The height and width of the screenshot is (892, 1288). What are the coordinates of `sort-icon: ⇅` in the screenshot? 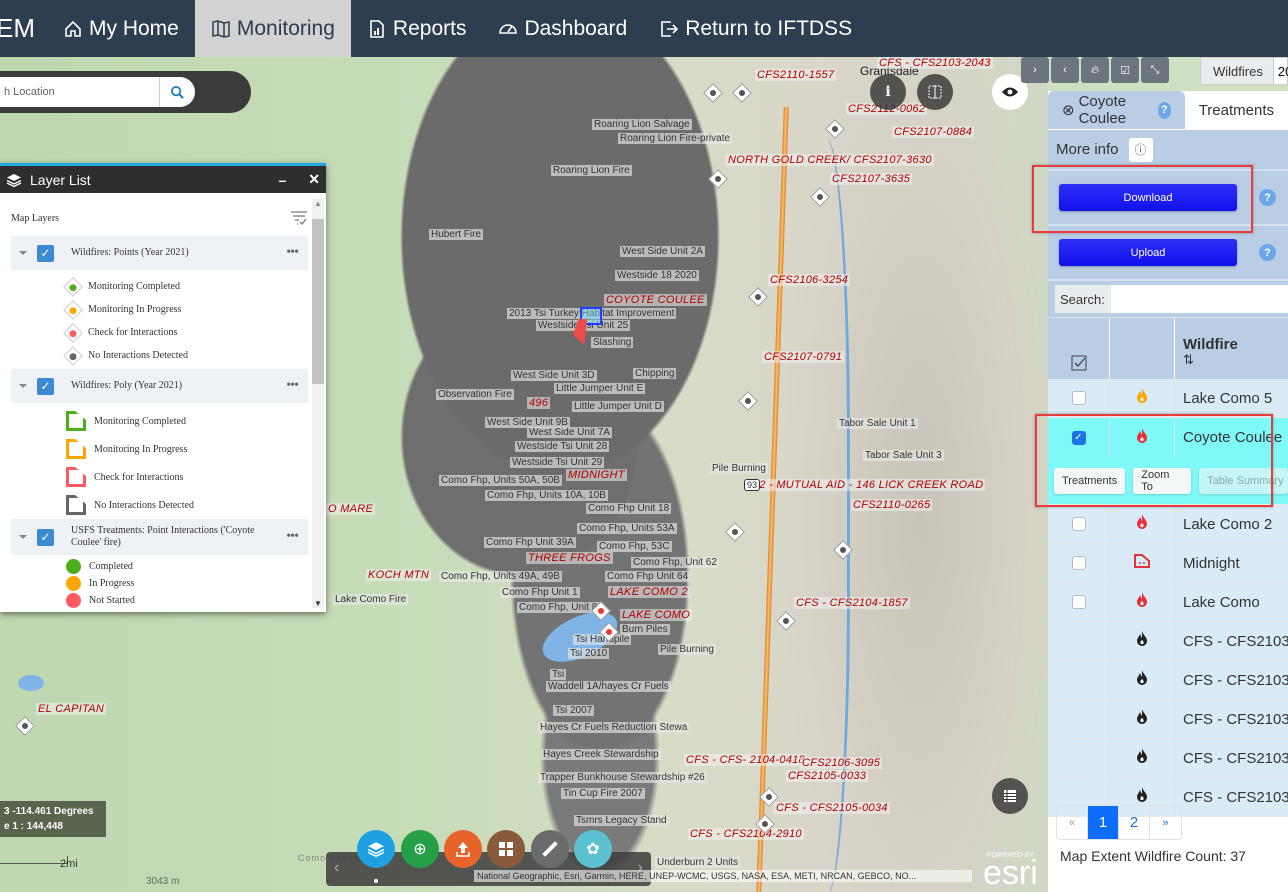 It's located at (1188, 360).